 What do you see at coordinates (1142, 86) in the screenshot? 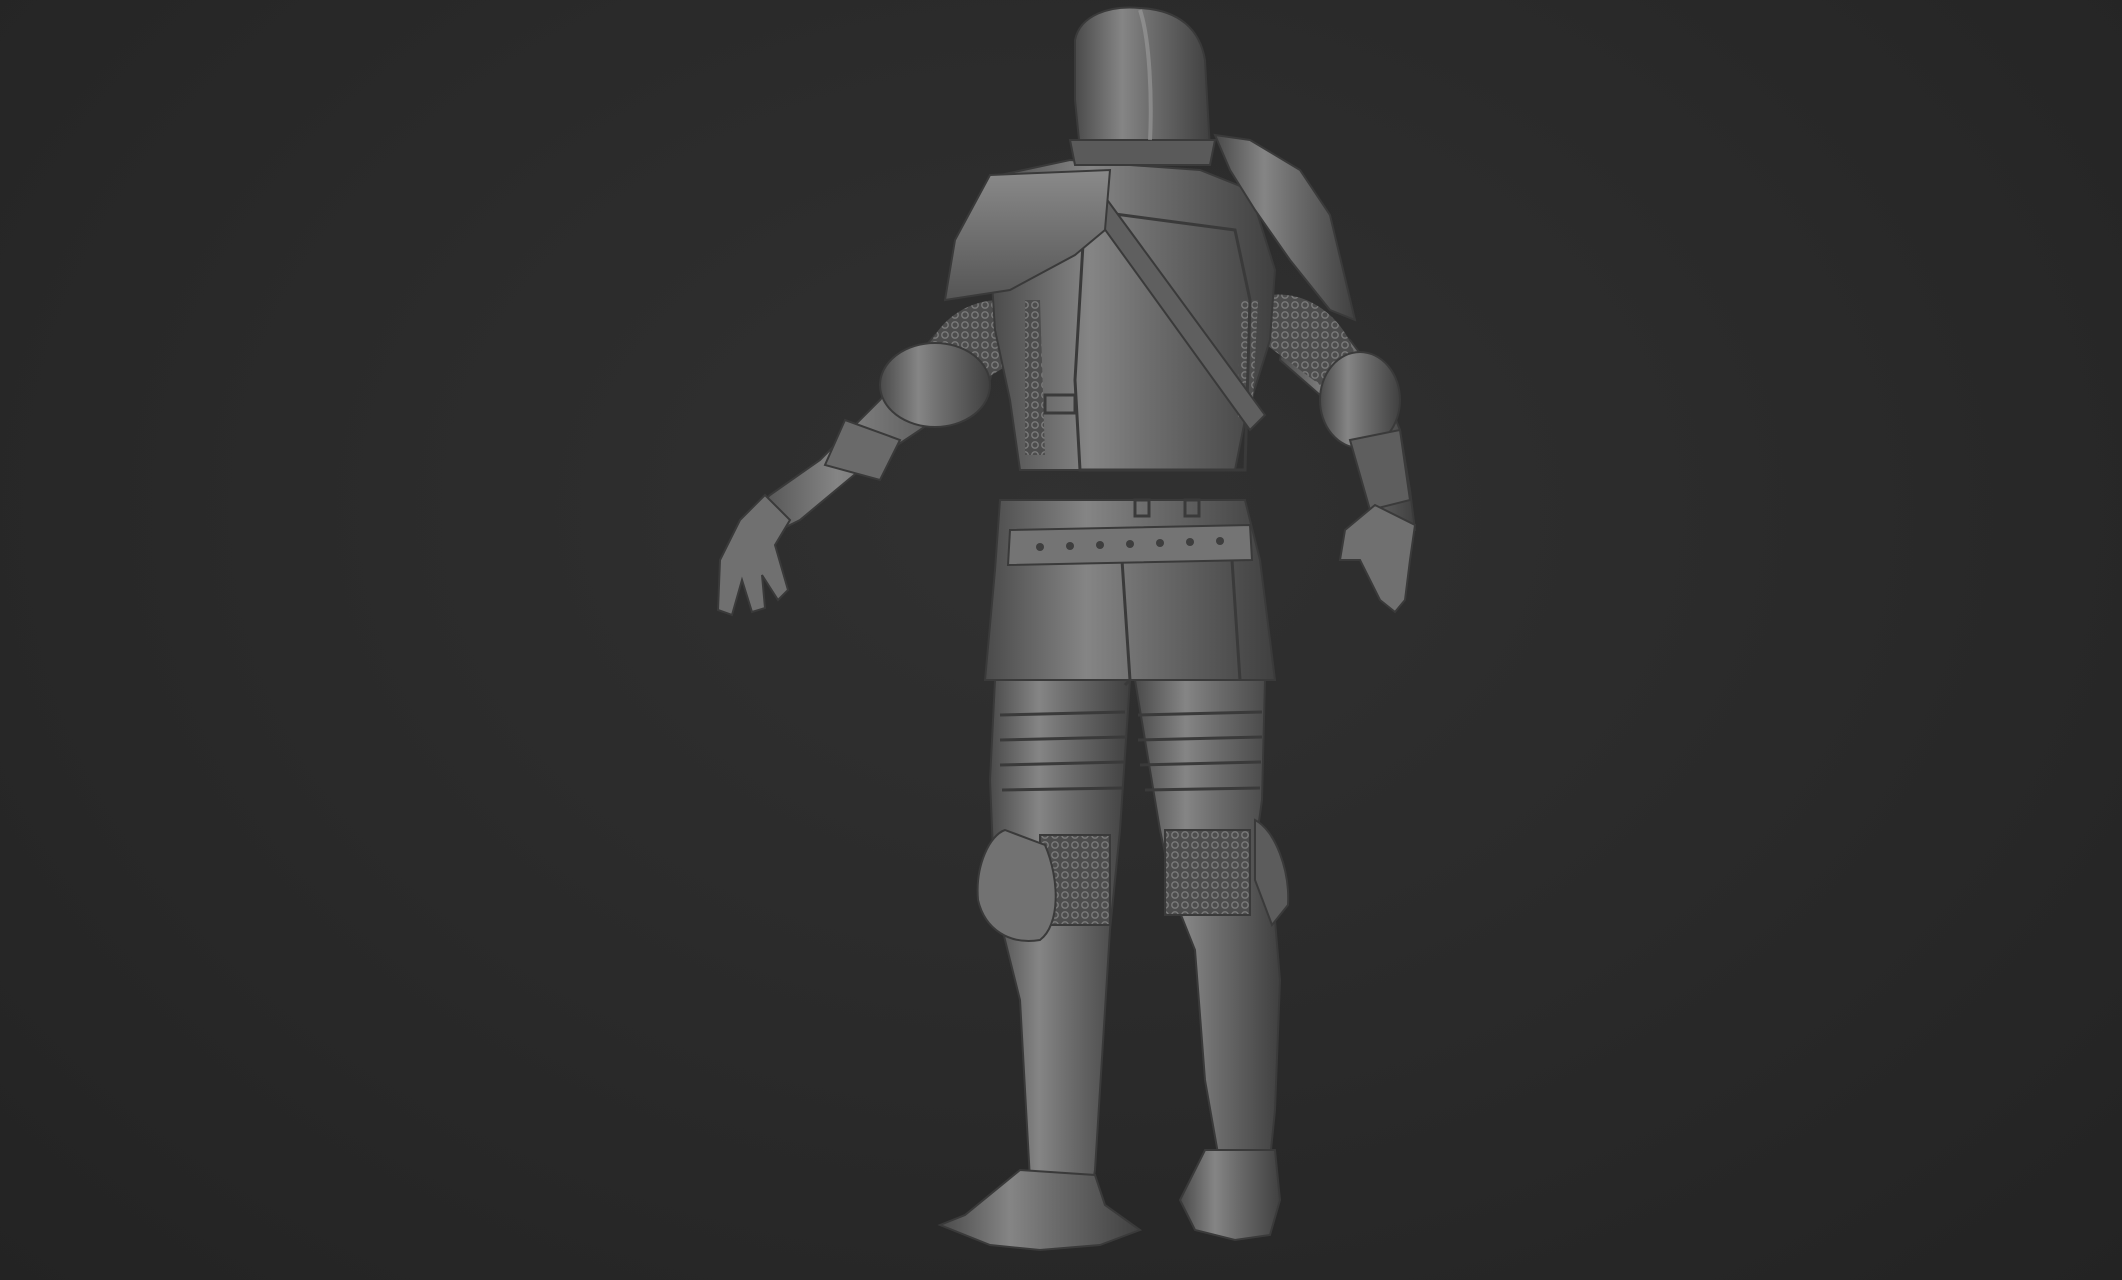
I see `helmet` at bounding box center [1142, 86].